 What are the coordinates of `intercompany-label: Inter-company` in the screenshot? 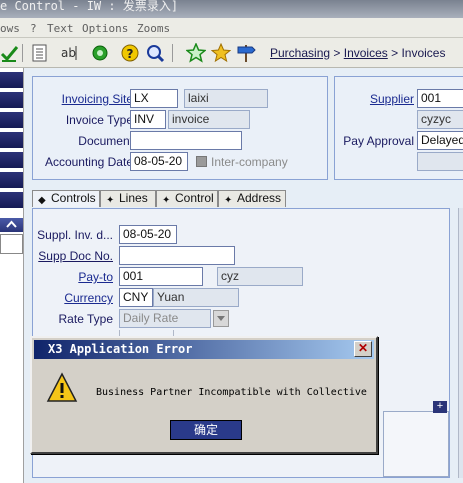 It's located at (249, 162).